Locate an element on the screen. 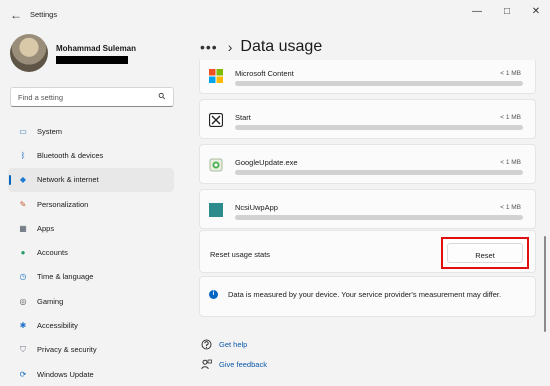 The width and height of the screenshot is (550, 386). get-help-label: Get help is located at coordinates (233, 344).